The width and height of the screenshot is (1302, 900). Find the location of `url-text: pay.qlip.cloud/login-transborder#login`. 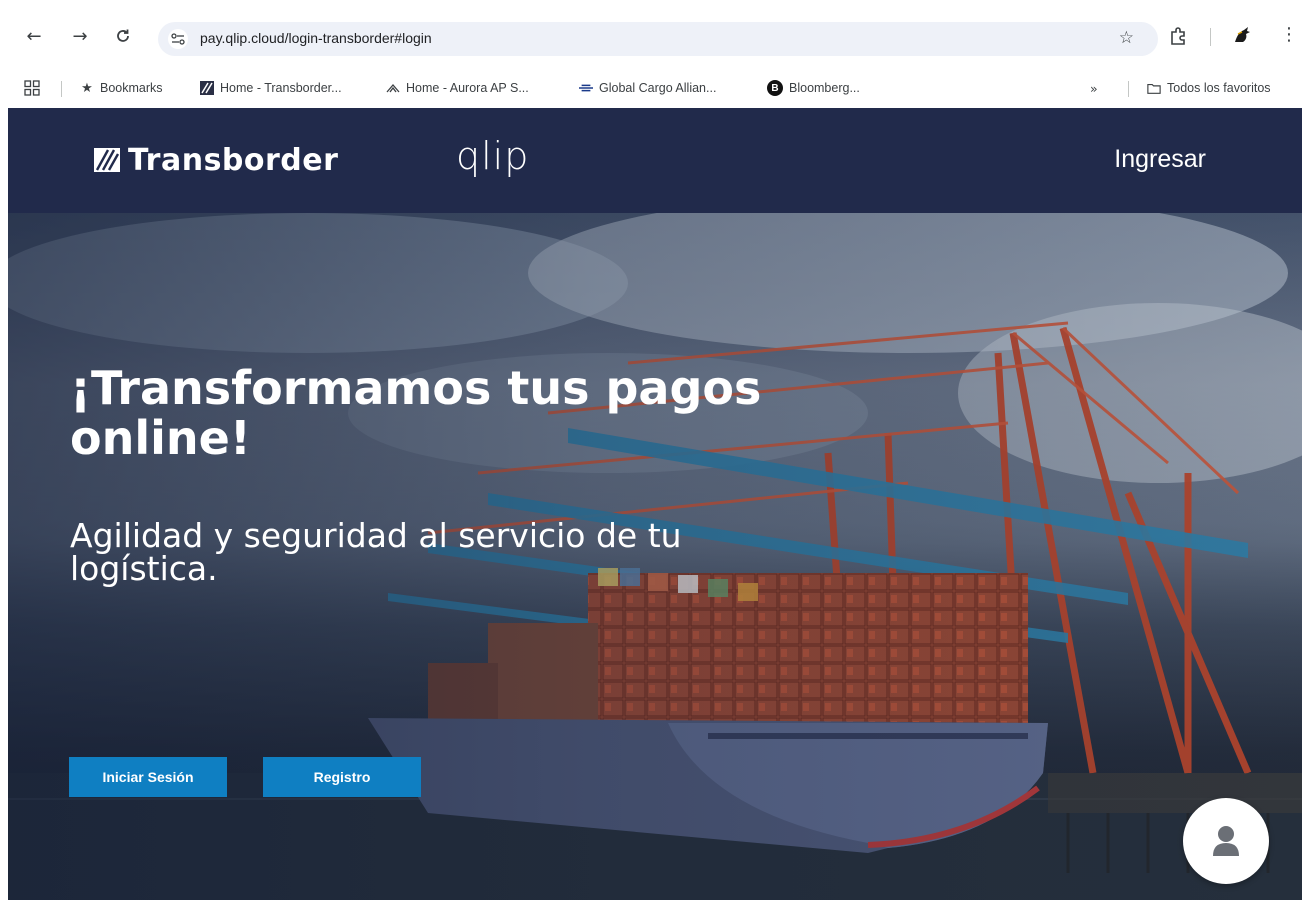

url-text: pay.qlip.cloud/login-transborder#login is located at coordinates (316, 38).